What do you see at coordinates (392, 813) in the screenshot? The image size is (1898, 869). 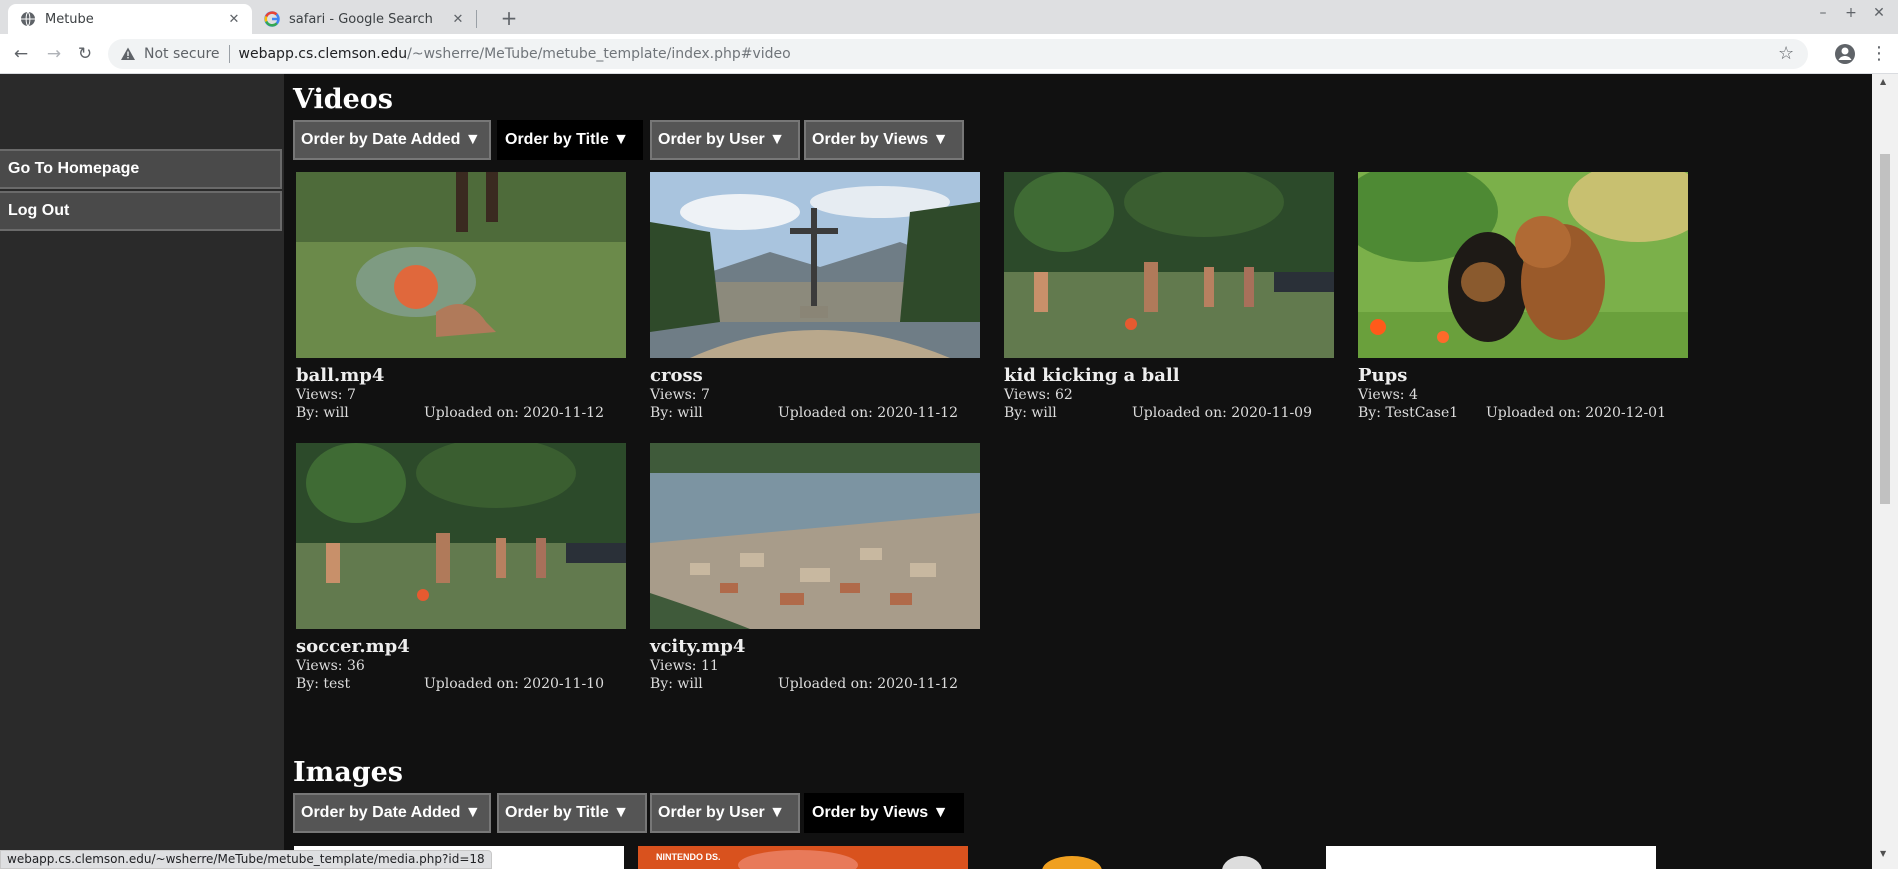 I see `images-sort-date-button: Order by Date Added ▼` at bounding box center [392, 813].